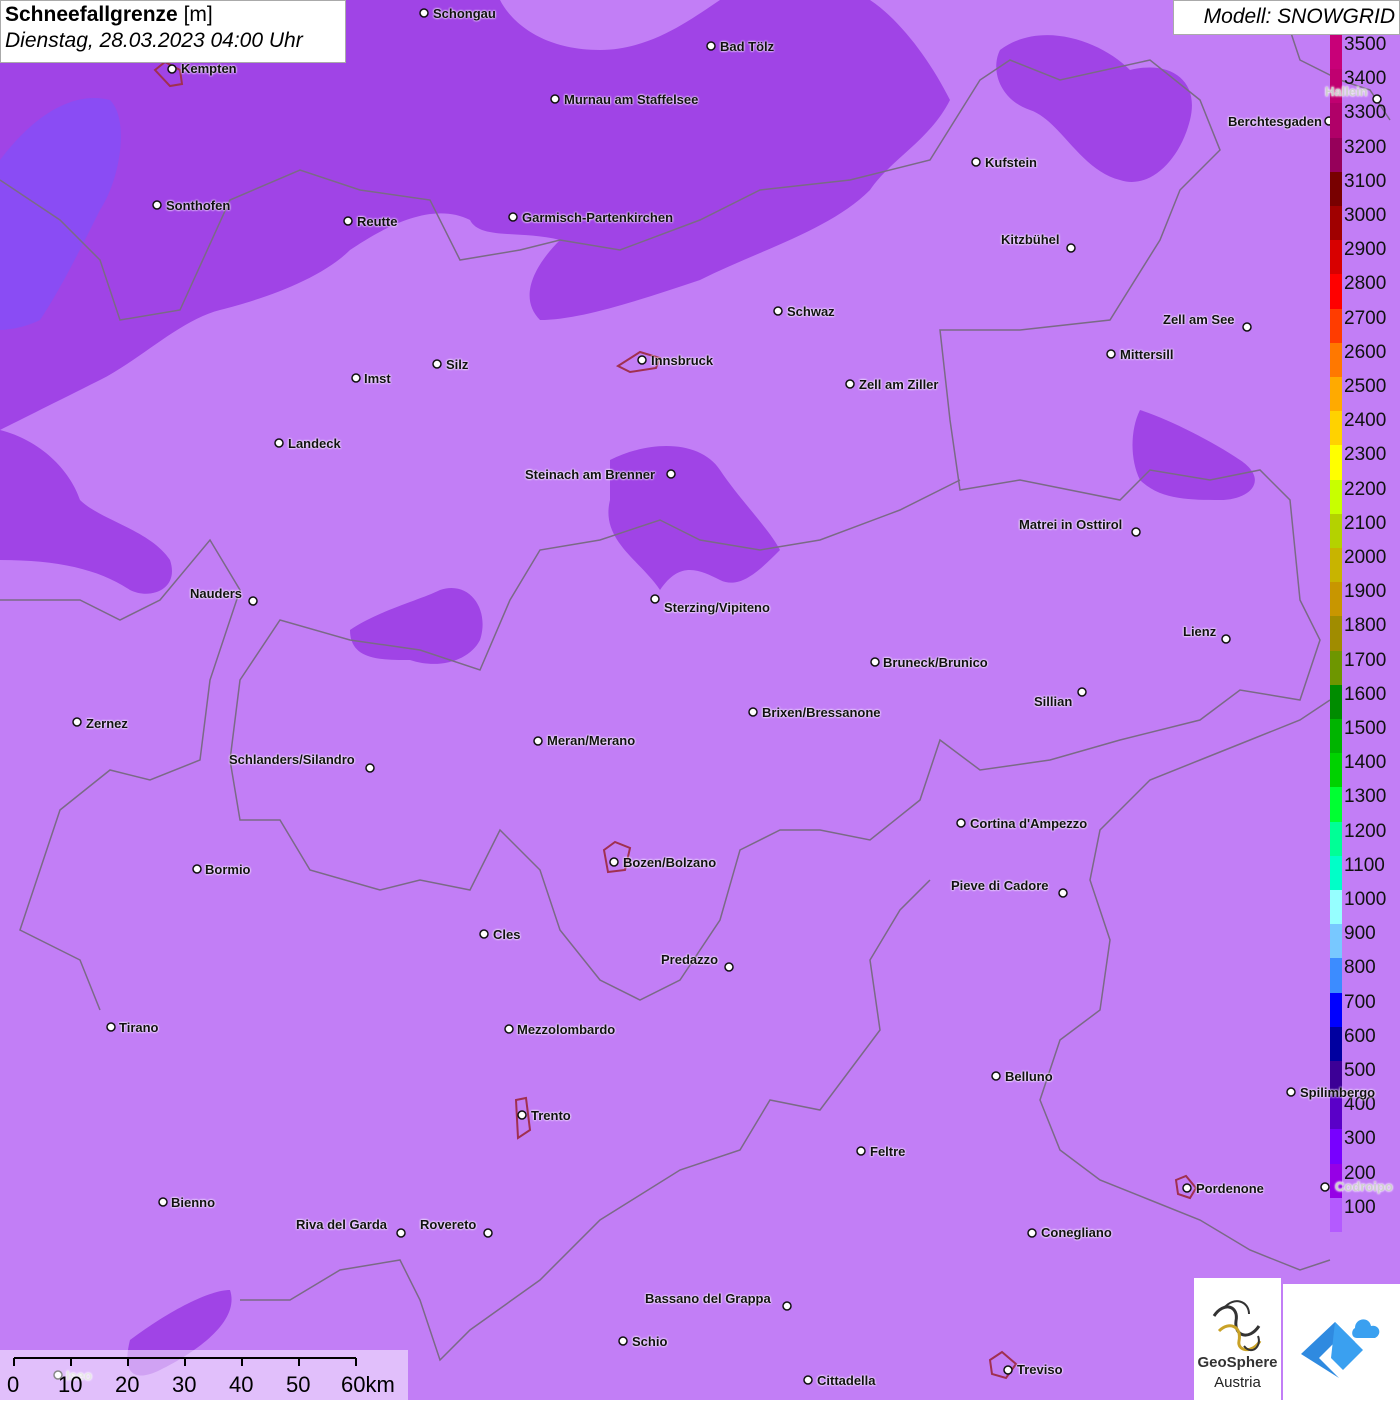 The image size is (1400, 1405). What do you see at coordinates (811, 311) in the screenshot?
I see `city-label: Schwaz` at bounding box center [811, 311].